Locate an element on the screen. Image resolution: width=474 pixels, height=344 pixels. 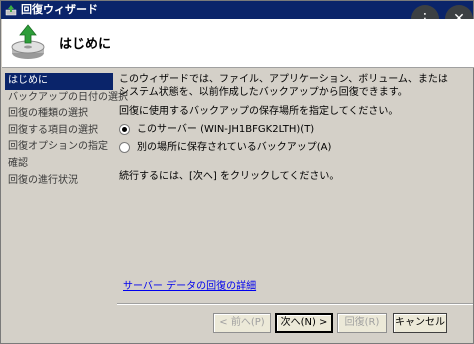
button-separator is located at coordinates (295, 304).